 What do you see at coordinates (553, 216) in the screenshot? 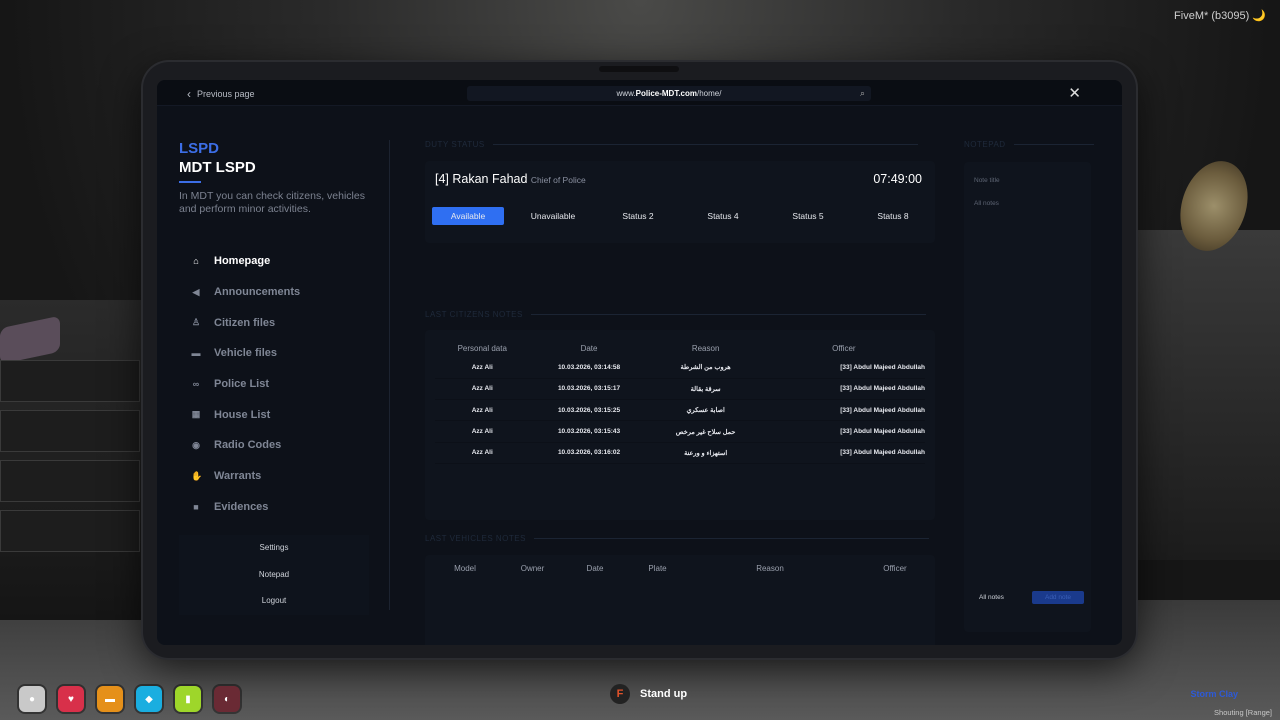
I see `status-unavailable-button: Unavailable` at bounding box center [553, 216].